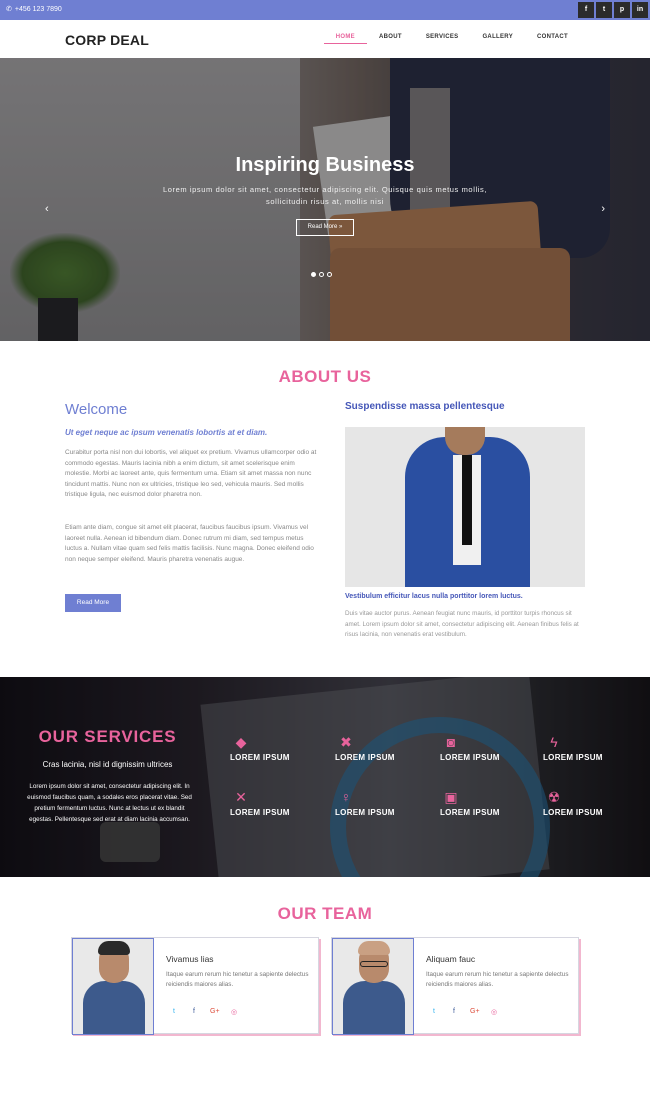  What do you see at coordinates (107, 736) in the screenshot?
I see `services-title: OUR SERVICES` at bounding box center [107, 736].